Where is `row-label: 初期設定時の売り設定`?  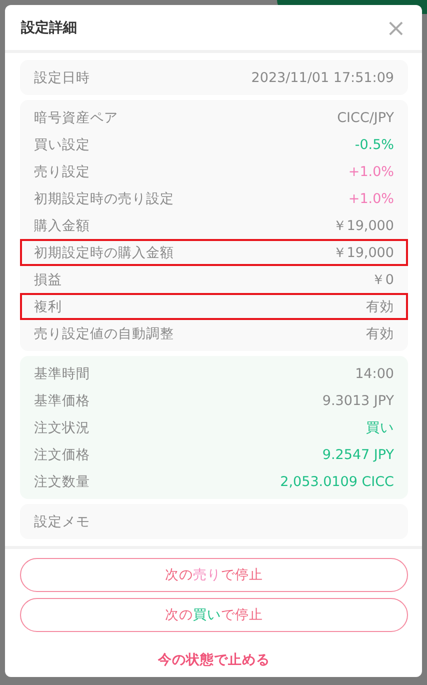 row-label: 初期設定時の売り設定 is located at coordinates (104, 199).